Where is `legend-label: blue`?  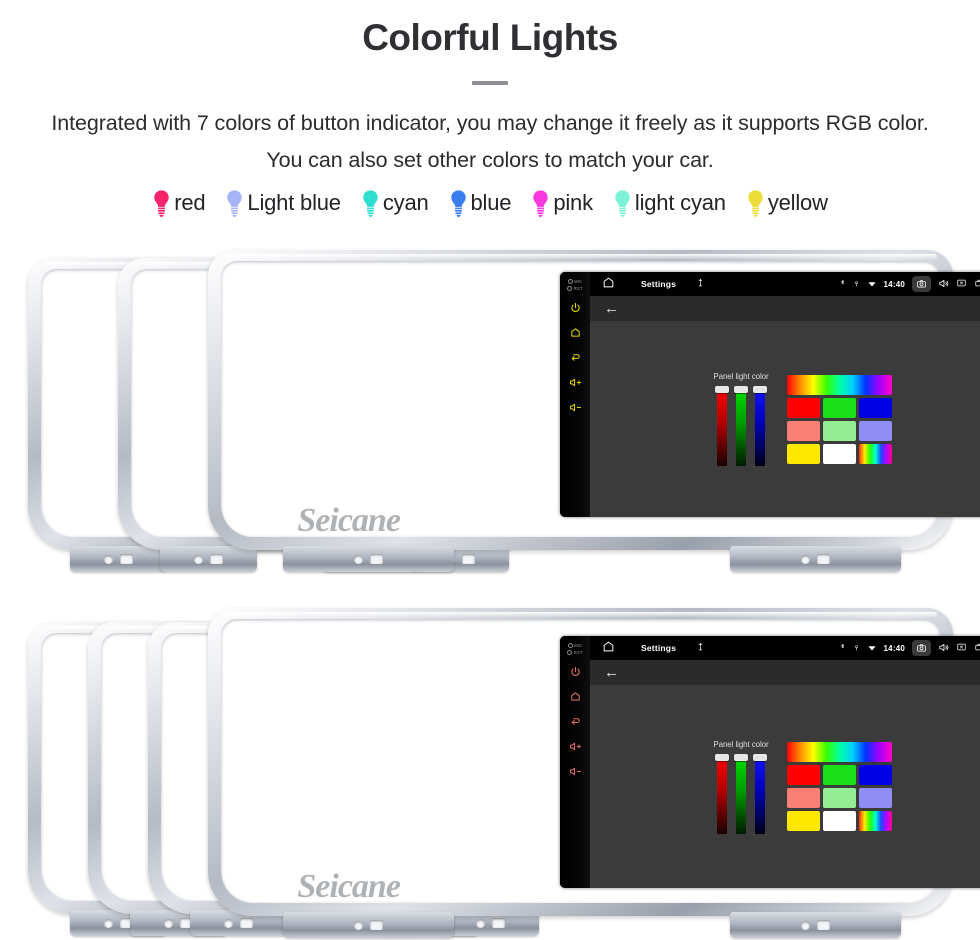
legend-label: blue is located at coordinates (491, 203).